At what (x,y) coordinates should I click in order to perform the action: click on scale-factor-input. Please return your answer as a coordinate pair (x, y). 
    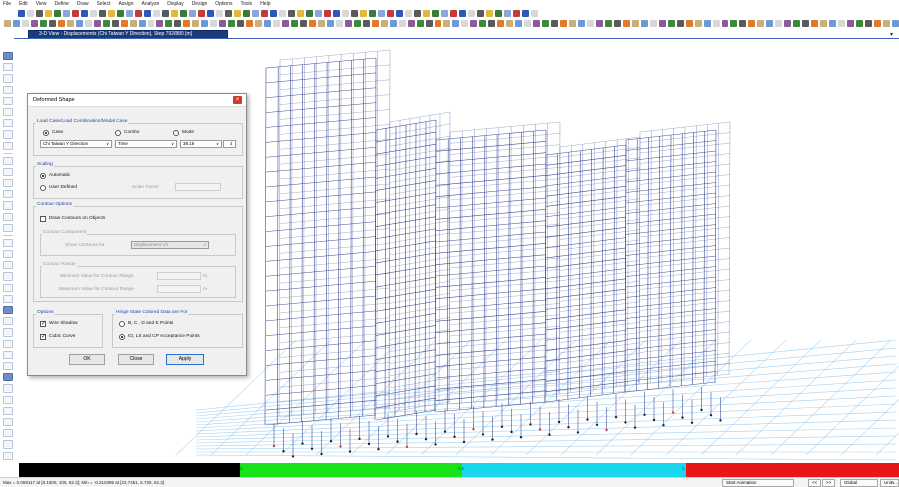
    Looking at the image, I should click on (198, 187).